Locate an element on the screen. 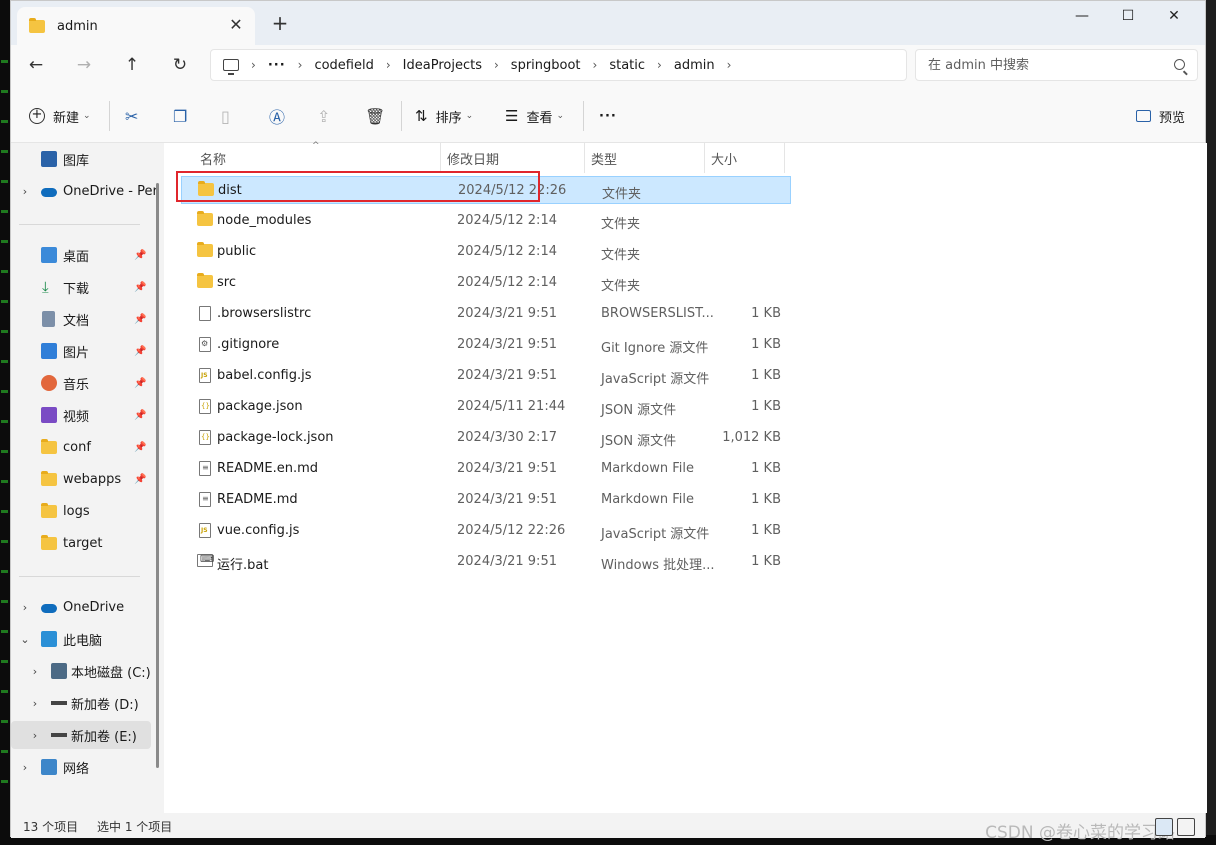  sidebar-item-onedrive-personal: › OneDrive - Per is located at coordinates (84, 191).